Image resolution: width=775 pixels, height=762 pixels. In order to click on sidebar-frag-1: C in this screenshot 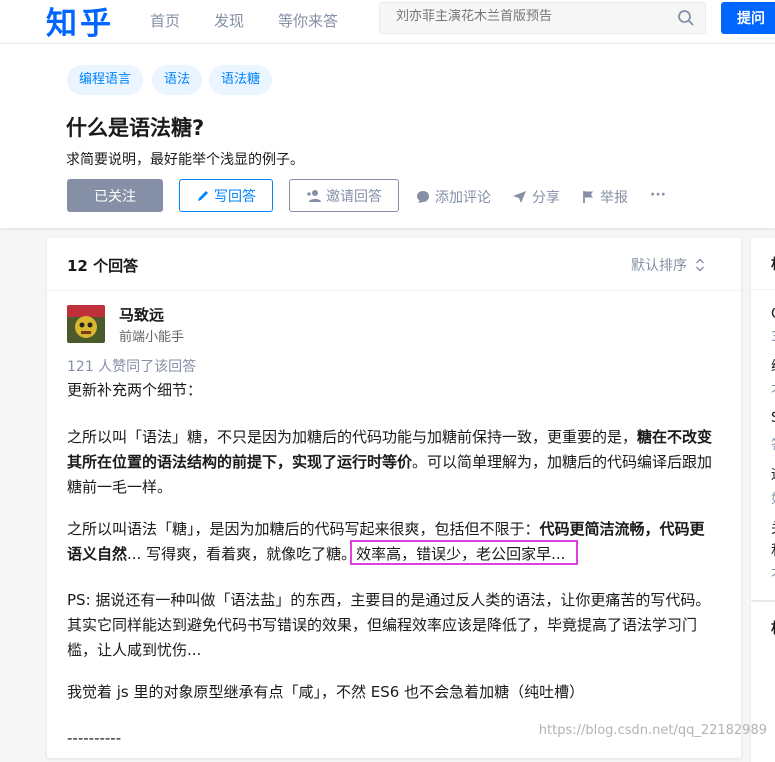, I will do `click(773, 314)`.